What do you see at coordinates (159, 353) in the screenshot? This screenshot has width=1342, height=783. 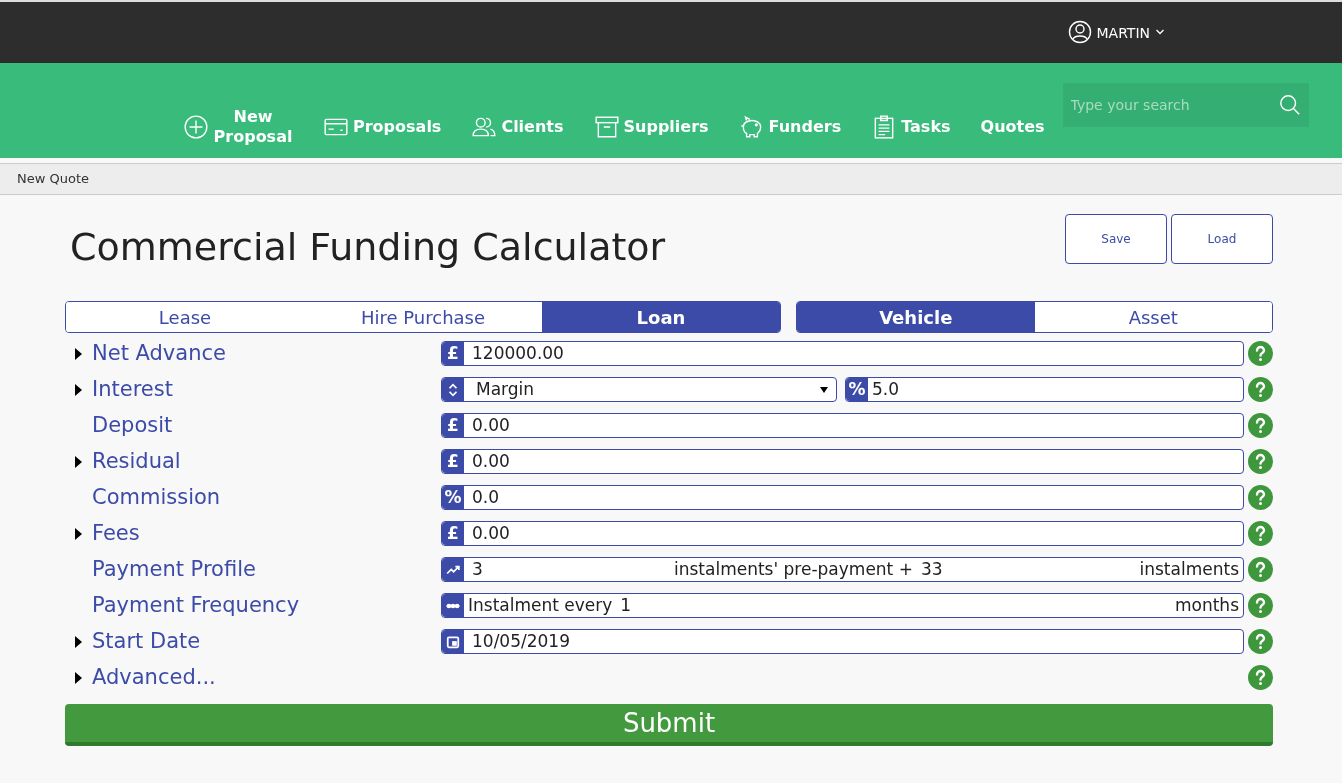 I see `field-label: Net Advance` at bounding box center [159, 353].